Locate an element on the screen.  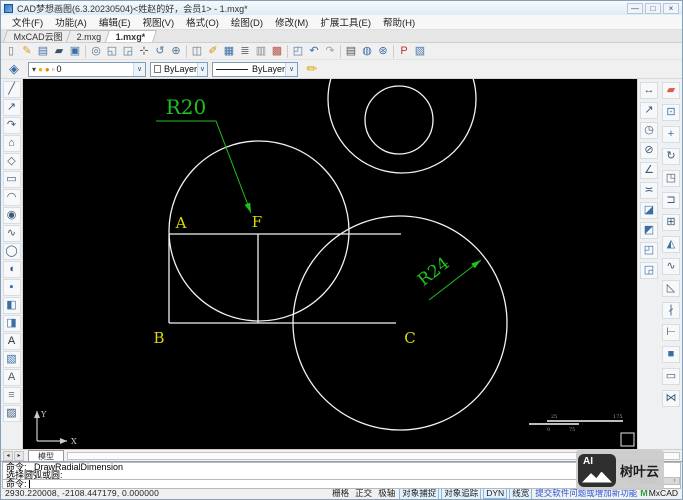
make-block-button: ◧ is located at coordinates (11, 305).